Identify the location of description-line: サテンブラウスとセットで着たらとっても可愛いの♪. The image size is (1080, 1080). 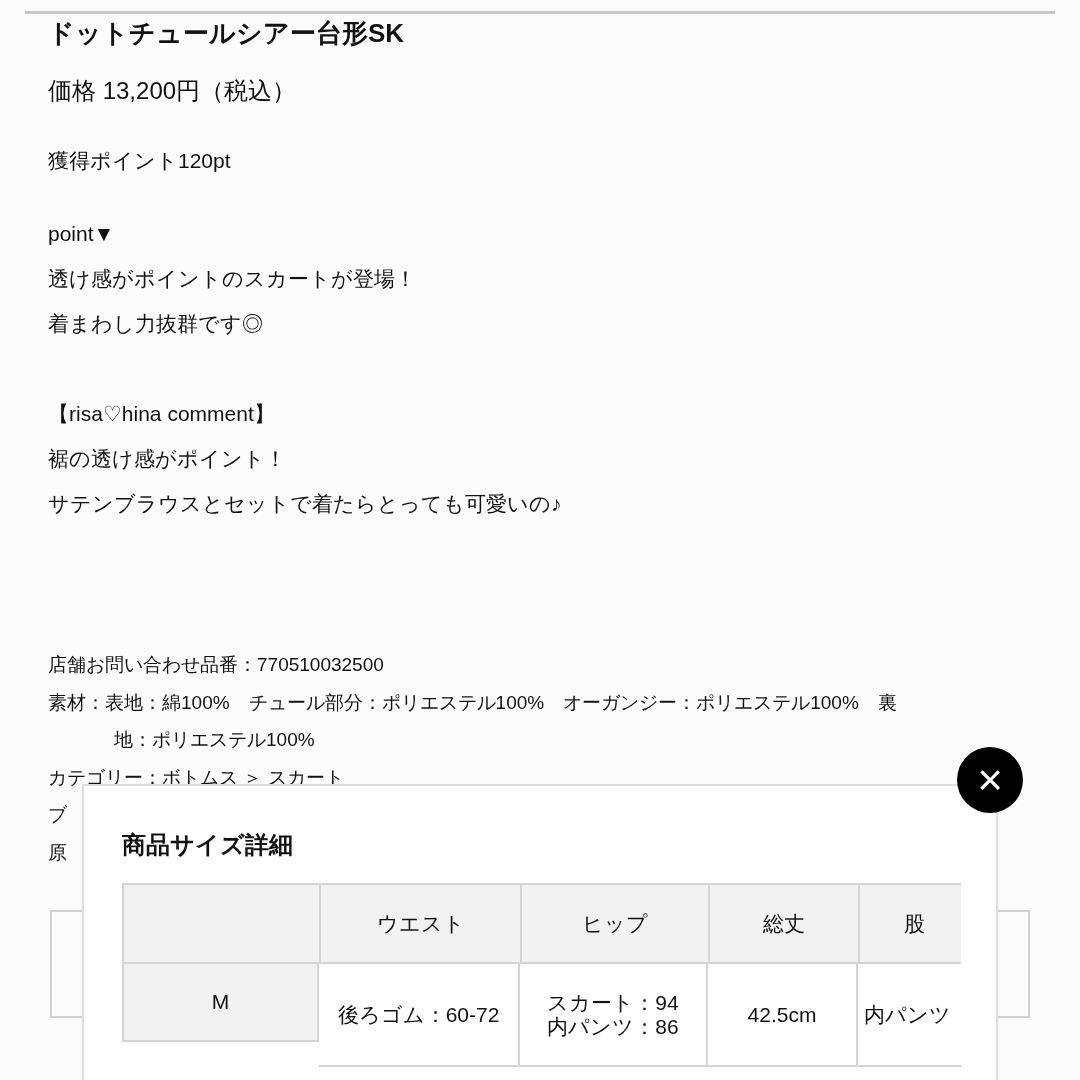
(305, 504).